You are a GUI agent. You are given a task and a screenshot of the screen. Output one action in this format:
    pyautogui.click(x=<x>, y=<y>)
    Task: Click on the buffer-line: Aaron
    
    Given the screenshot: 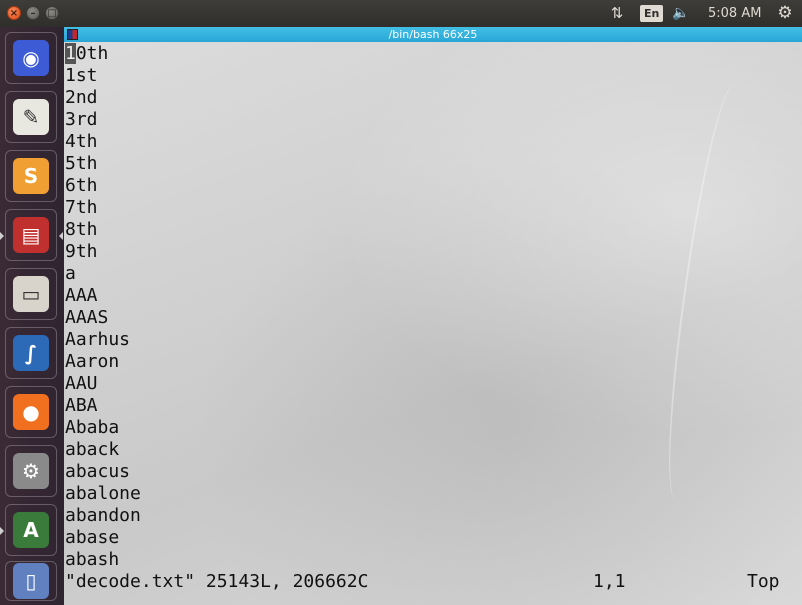 What is the action you would take?
    pyautogui.click(x=92, y=361)
    